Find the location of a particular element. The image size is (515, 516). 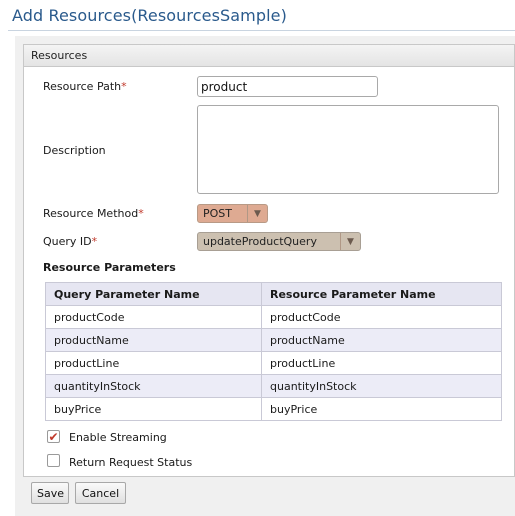

query-id-label-text: Query ID is located at coordinates (67, 241).